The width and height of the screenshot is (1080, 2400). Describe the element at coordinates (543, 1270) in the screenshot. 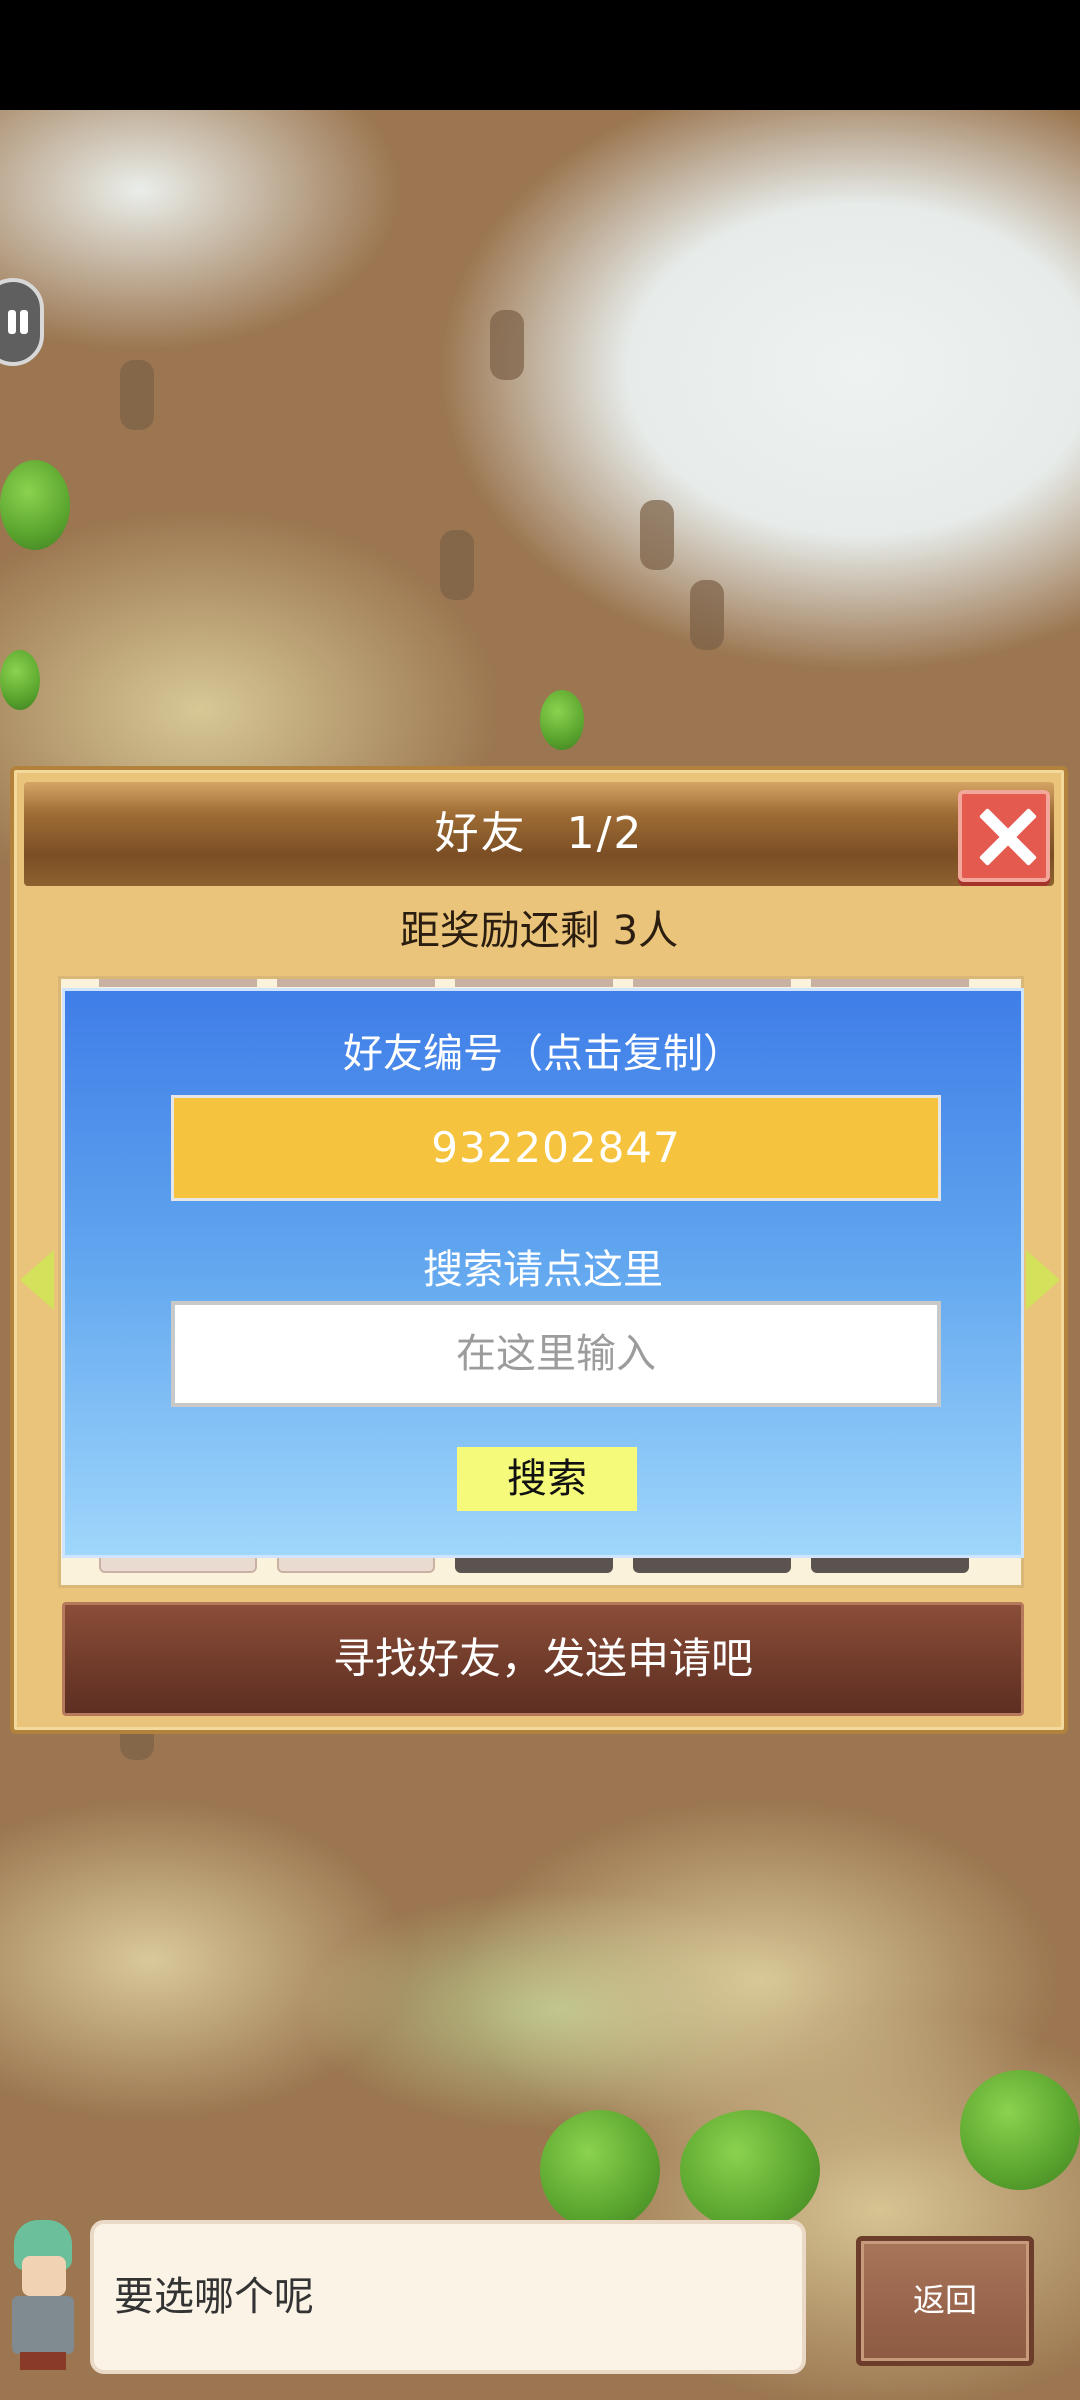

I see `search-label: 搜索请点这里` at that location.